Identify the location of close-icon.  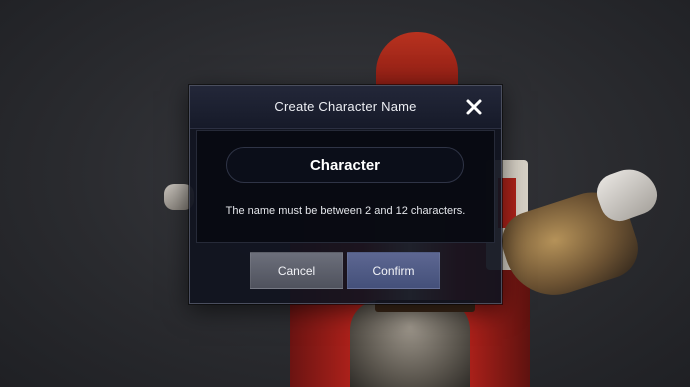
(474, 107).